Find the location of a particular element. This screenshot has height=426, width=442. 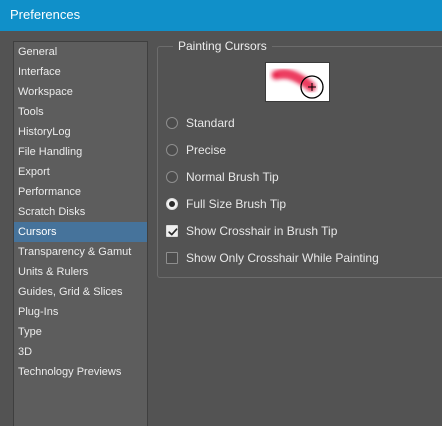

radio-precise-label: Precise is located at coordinates (206, 150).